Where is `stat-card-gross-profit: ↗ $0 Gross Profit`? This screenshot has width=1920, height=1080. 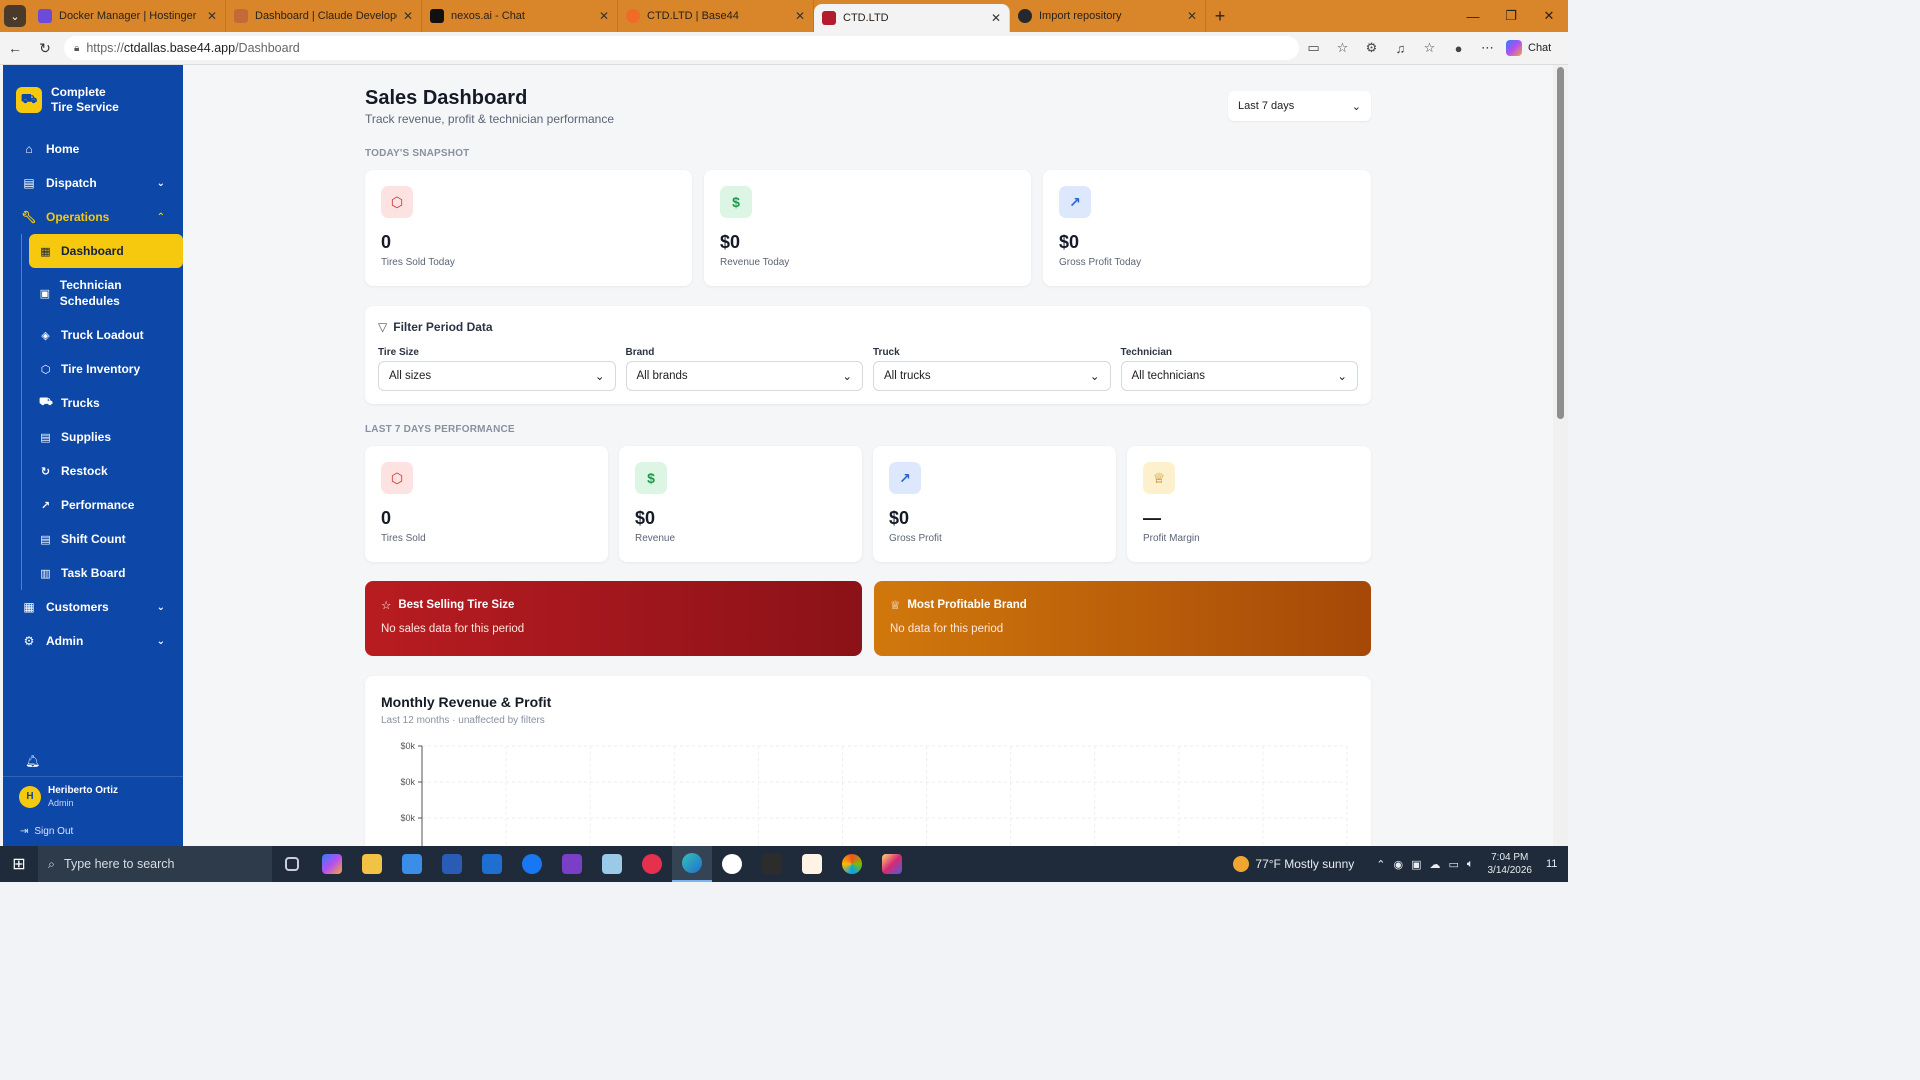
stat-card-gross-profit: ↗ $0 Gross Profit is located at coordinates (994, 504).